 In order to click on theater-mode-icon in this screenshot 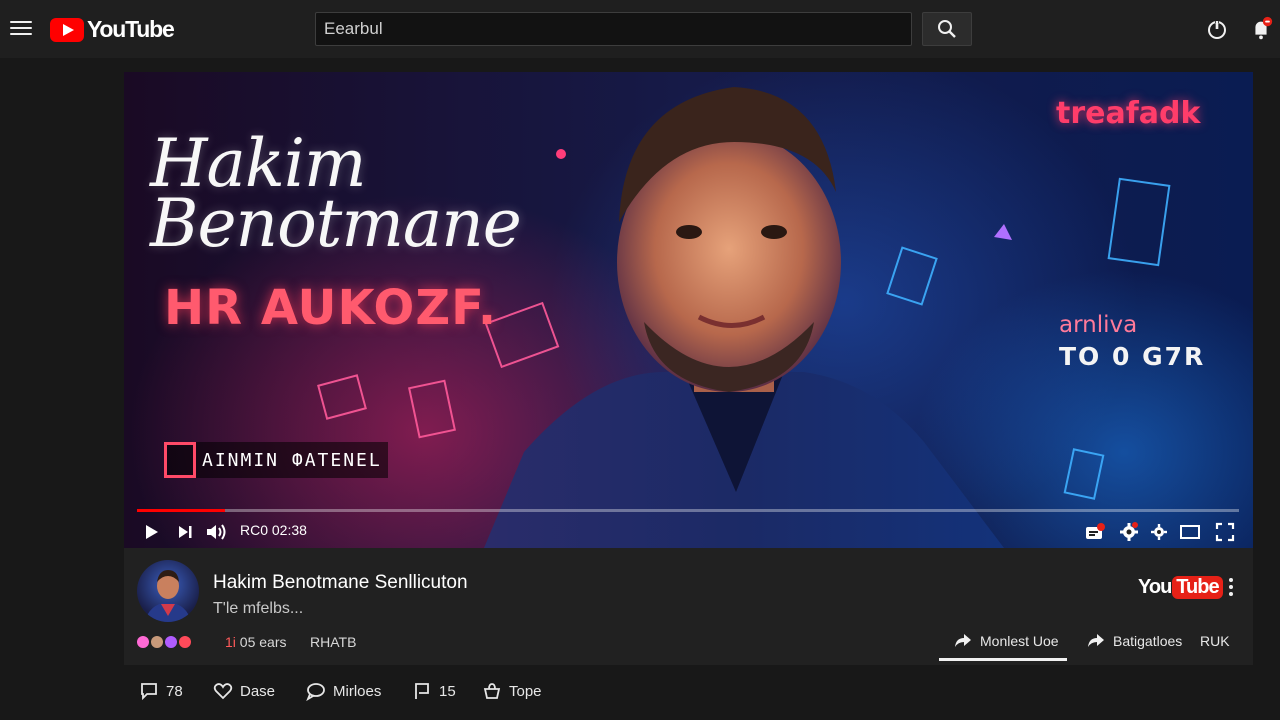, I will do `click(1190, 532)`.